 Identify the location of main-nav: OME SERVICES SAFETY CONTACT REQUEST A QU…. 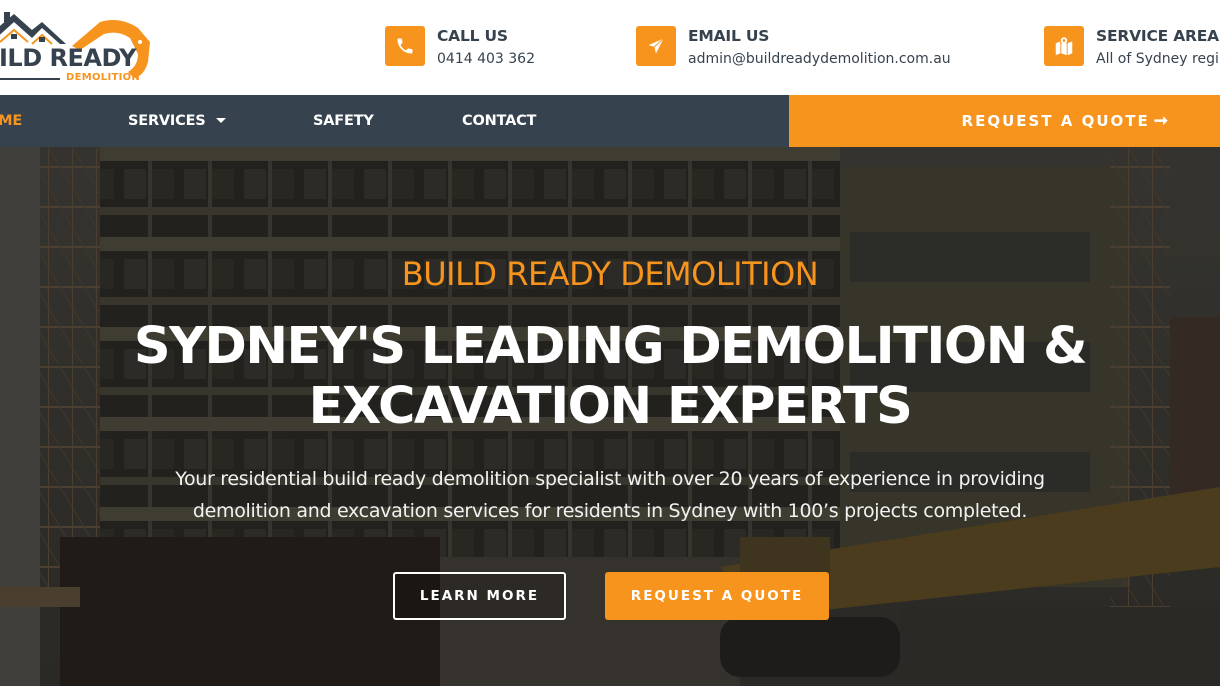
(610, 121).